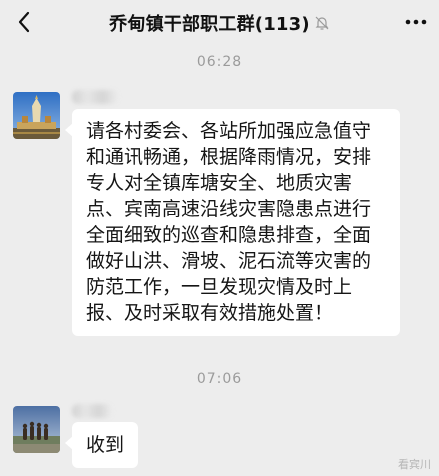 The image size is (439, 476). Describe the element at coordinates (322, 23) in the screenshot. I see `bell-off-icon` at that location.